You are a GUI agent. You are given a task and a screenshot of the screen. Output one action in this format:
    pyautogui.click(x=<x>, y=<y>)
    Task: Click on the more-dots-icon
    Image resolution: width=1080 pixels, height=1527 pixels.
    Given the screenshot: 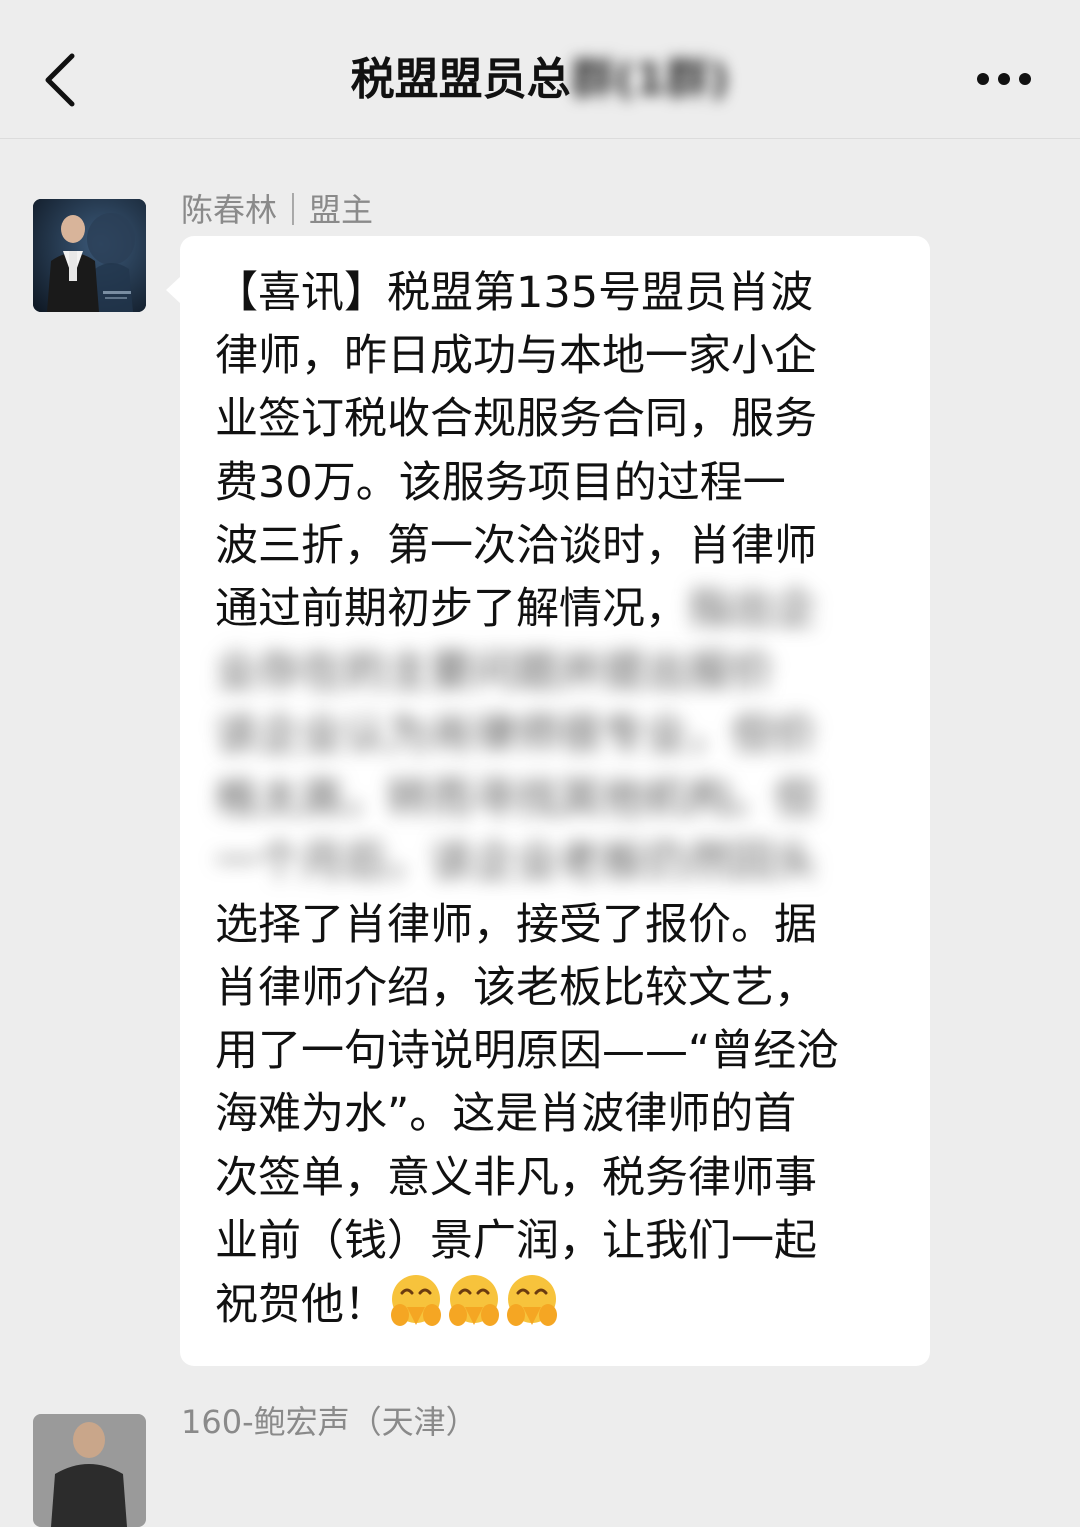 What is the action you would take?
    pyautogui.click(x=1004, y=79)
    